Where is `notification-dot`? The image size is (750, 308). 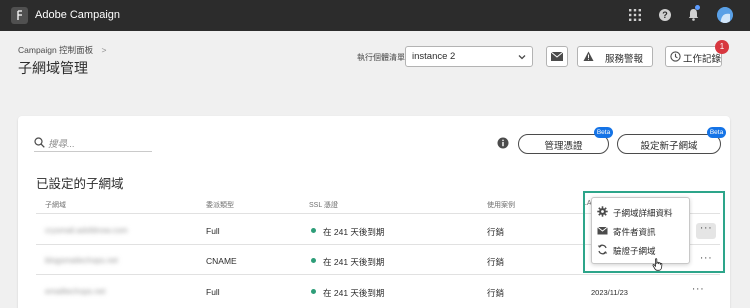 notification-dot is located at coordinates (697, 7).